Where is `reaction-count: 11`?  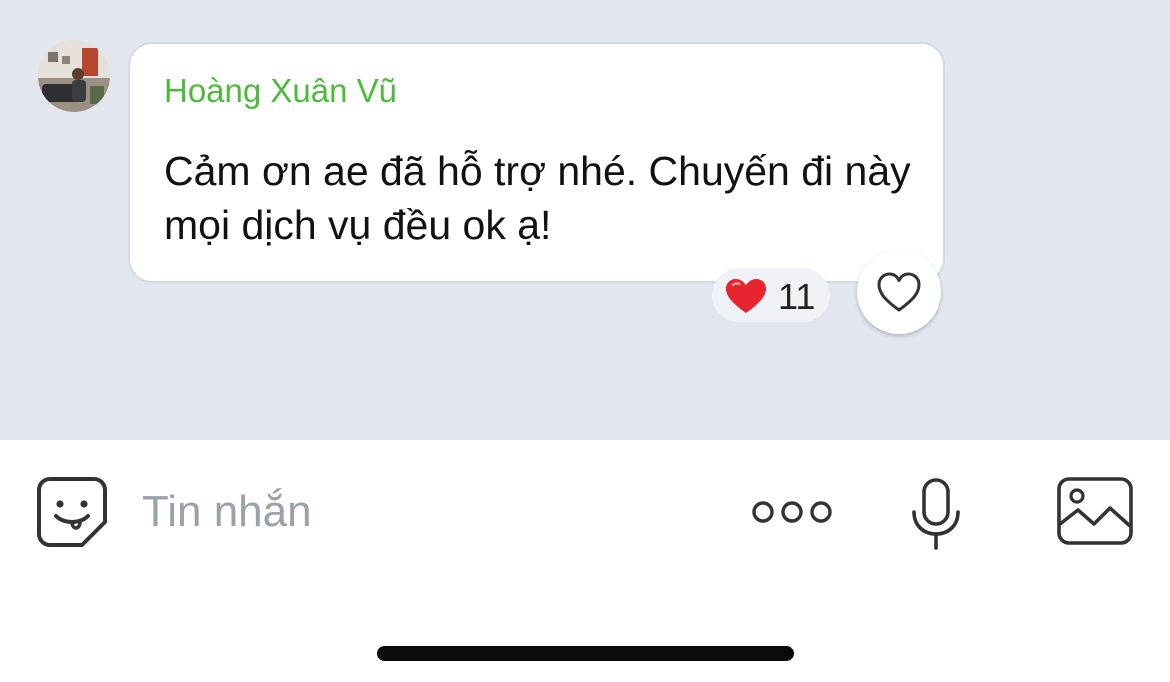
reaction-count: 11 is located at coordinates (797, 296).